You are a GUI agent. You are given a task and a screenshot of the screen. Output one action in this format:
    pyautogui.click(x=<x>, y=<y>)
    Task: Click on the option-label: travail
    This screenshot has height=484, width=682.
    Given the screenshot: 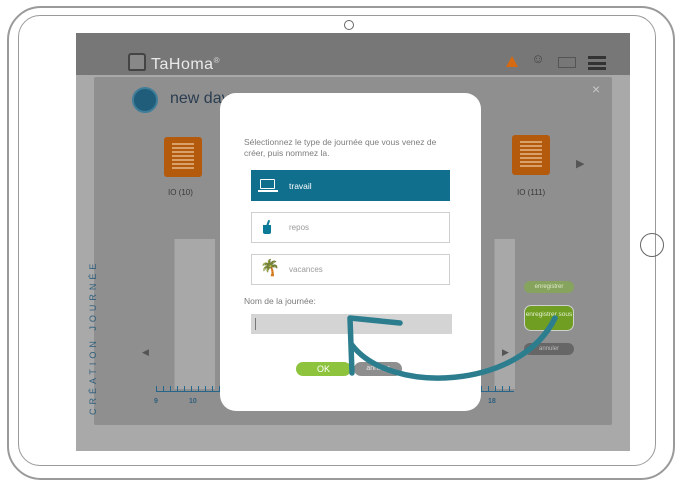 What is the action you would take?
    pyautogui.click(x=300, y=186)
    